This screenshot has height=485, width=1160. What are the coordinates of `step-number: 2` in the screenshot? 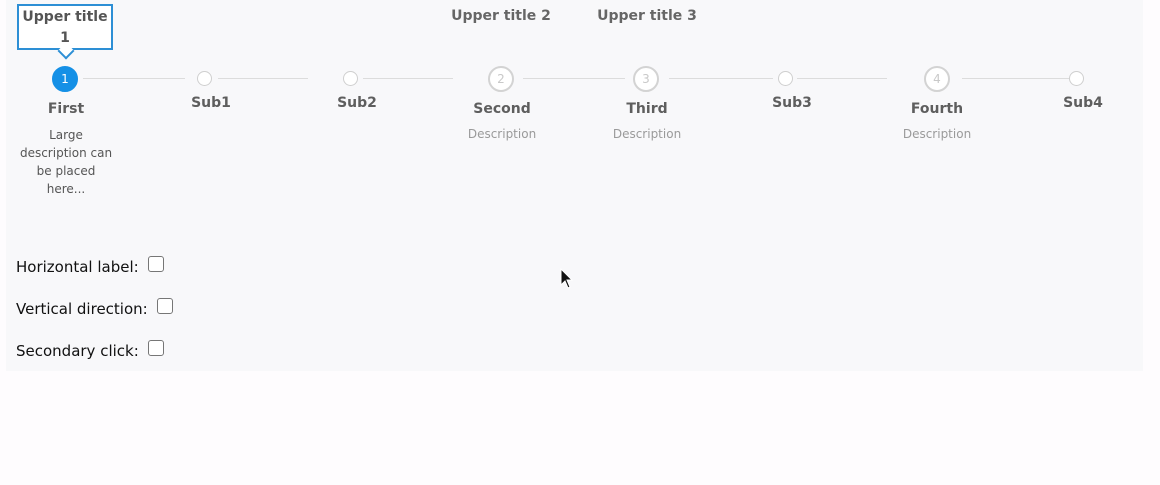 It's located at (501, 79).